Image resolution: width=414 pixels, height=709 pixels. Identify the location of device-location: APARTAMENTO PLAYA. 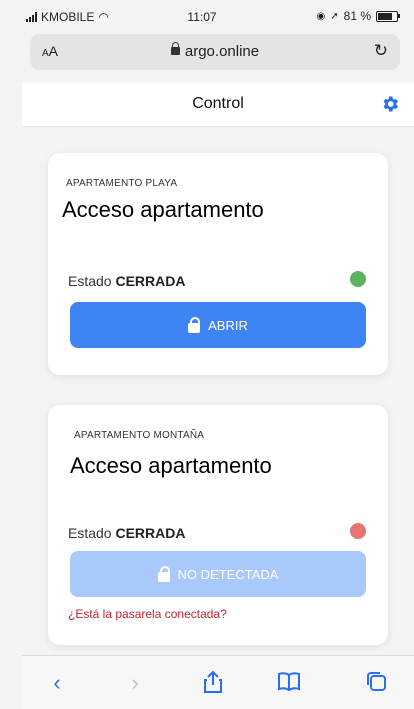
(122, 183).